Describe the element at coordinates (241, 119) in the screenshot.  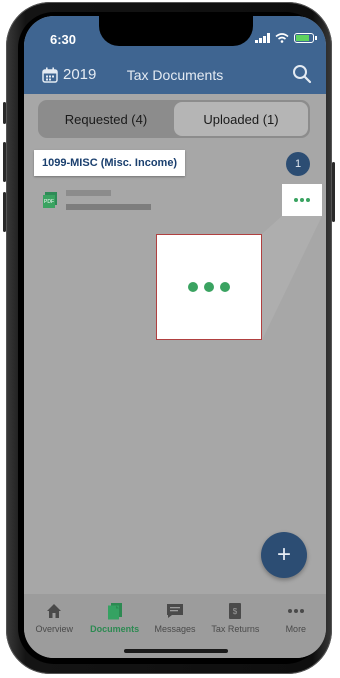
I see `tab-uploaded: Uploaded (1)` at that location.